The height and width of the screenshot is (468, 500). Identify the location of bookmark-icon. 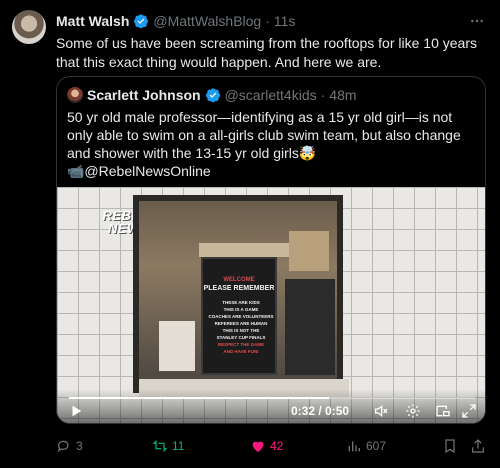
(450, 446).